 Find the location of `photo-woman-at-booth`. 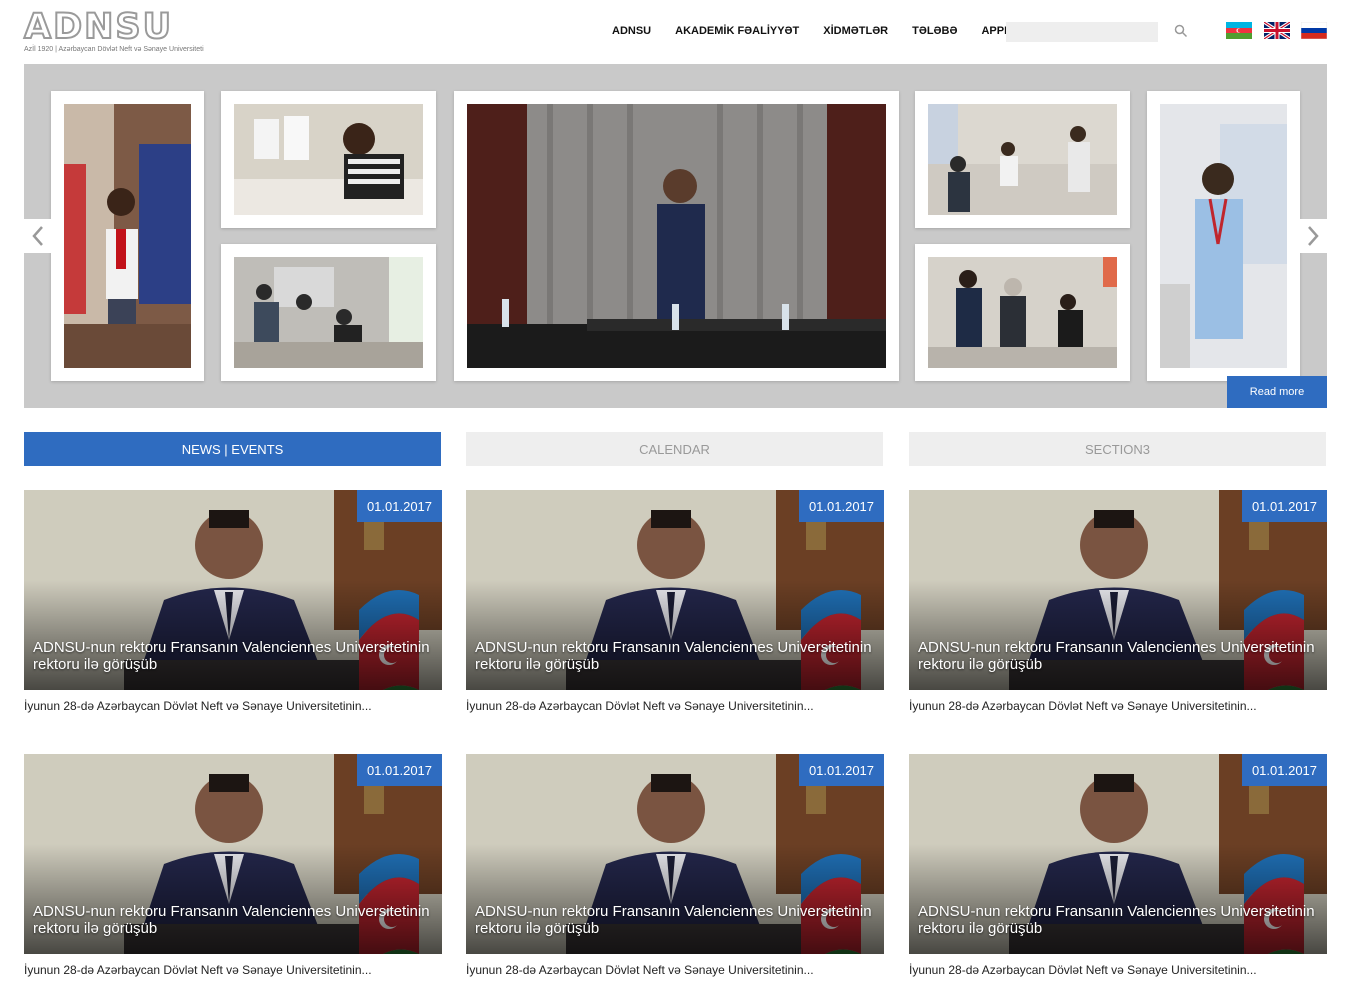

photo-woman-at-booth is located at coordinates (127, 236).